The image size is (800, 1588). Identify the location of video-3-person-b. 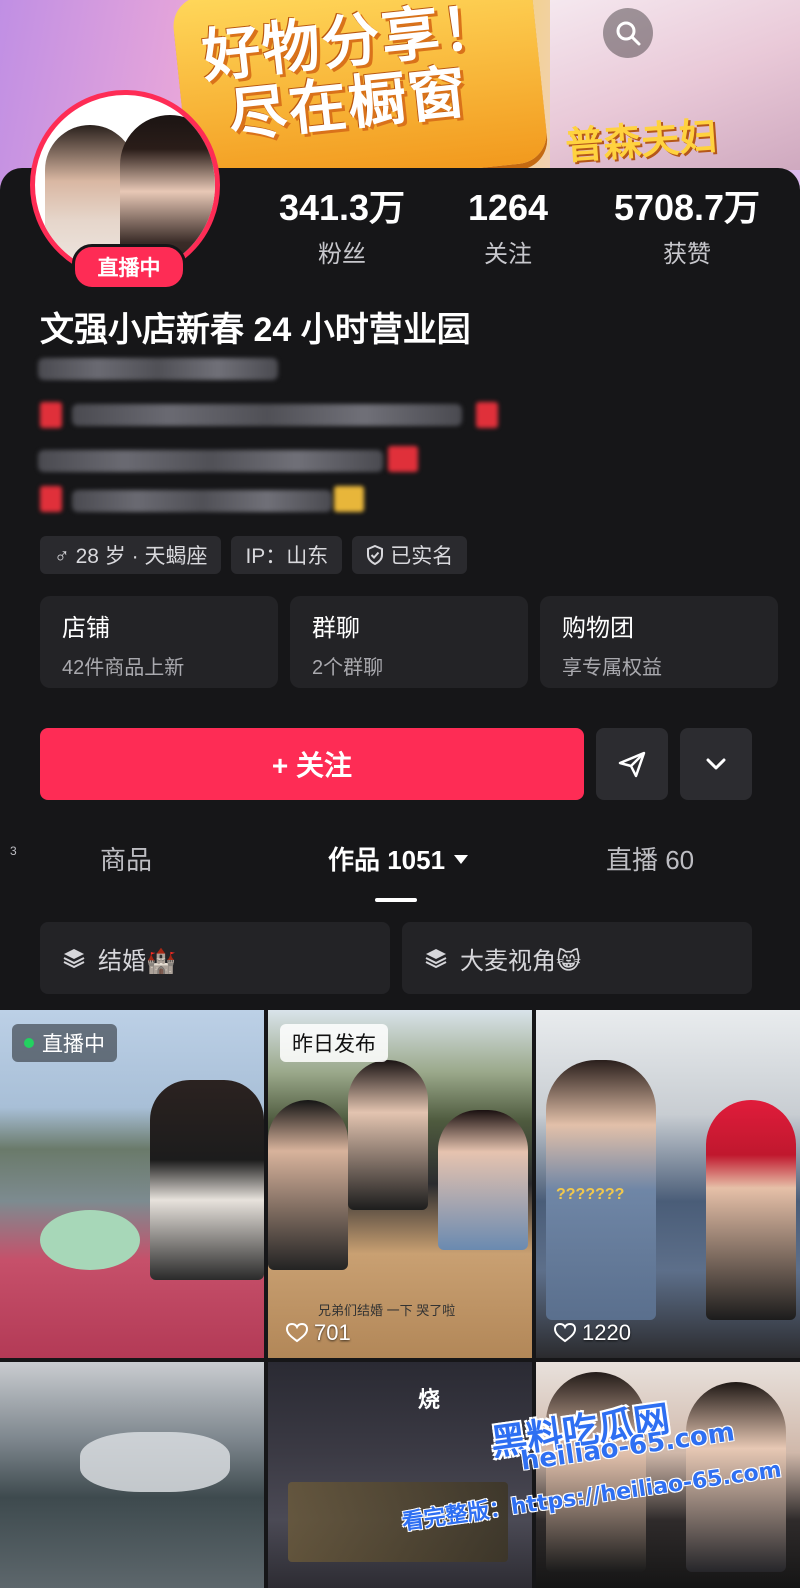
(751, 1210).